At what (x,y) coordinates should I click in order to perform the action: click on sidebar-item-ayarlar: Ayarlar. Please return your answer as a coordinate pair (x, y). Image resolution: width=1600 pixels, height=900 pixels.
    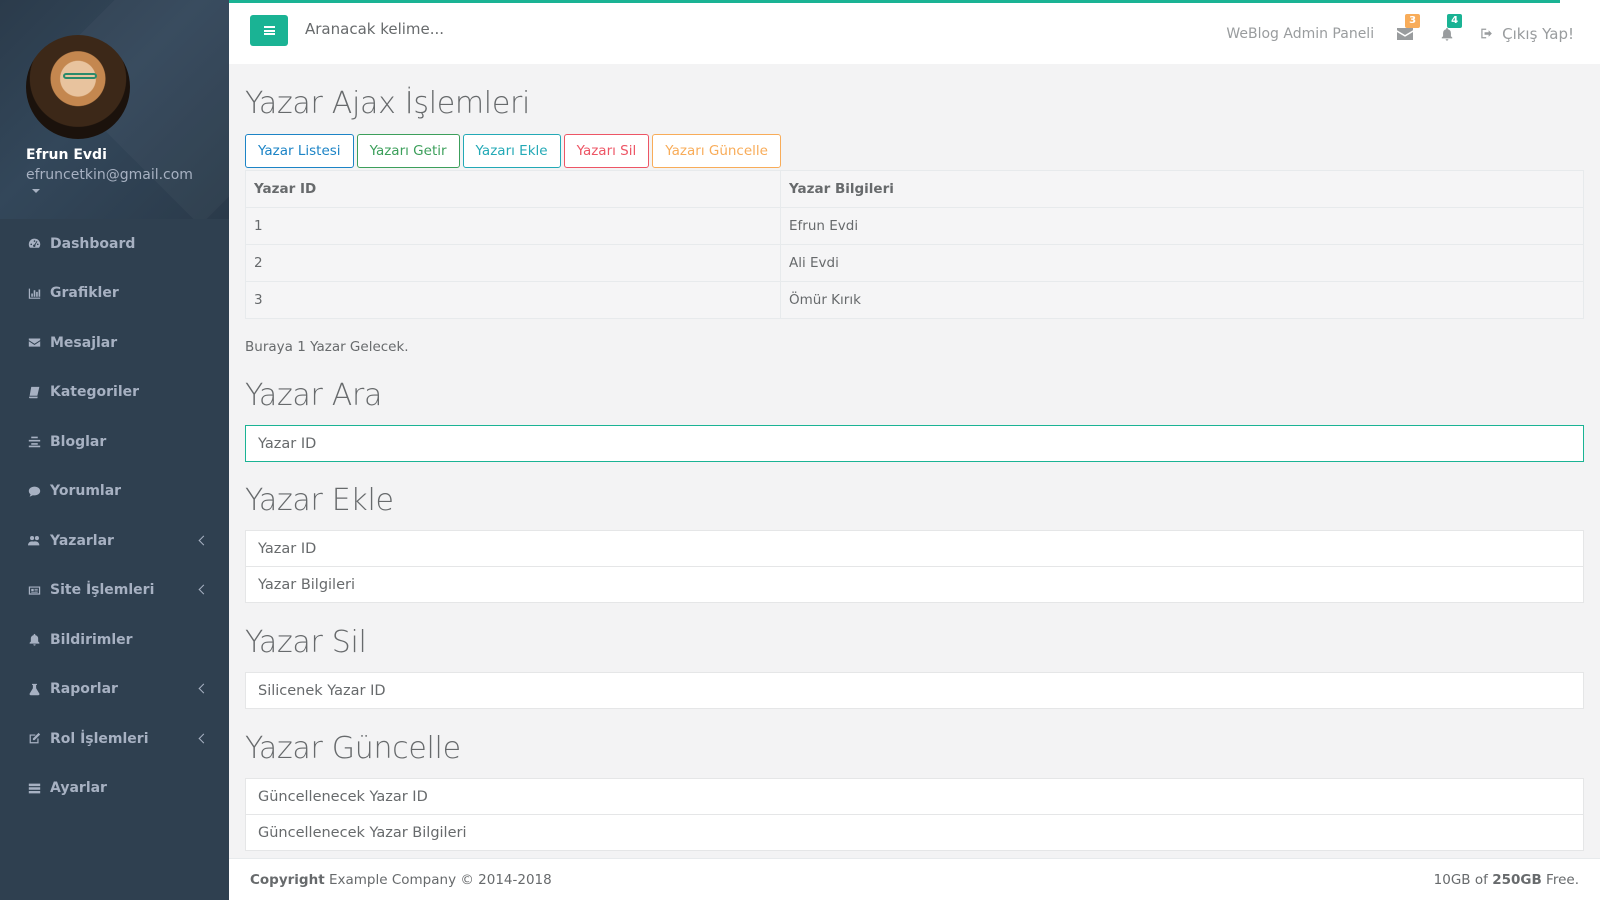
    Looking at the image, I should click on (114, 789).